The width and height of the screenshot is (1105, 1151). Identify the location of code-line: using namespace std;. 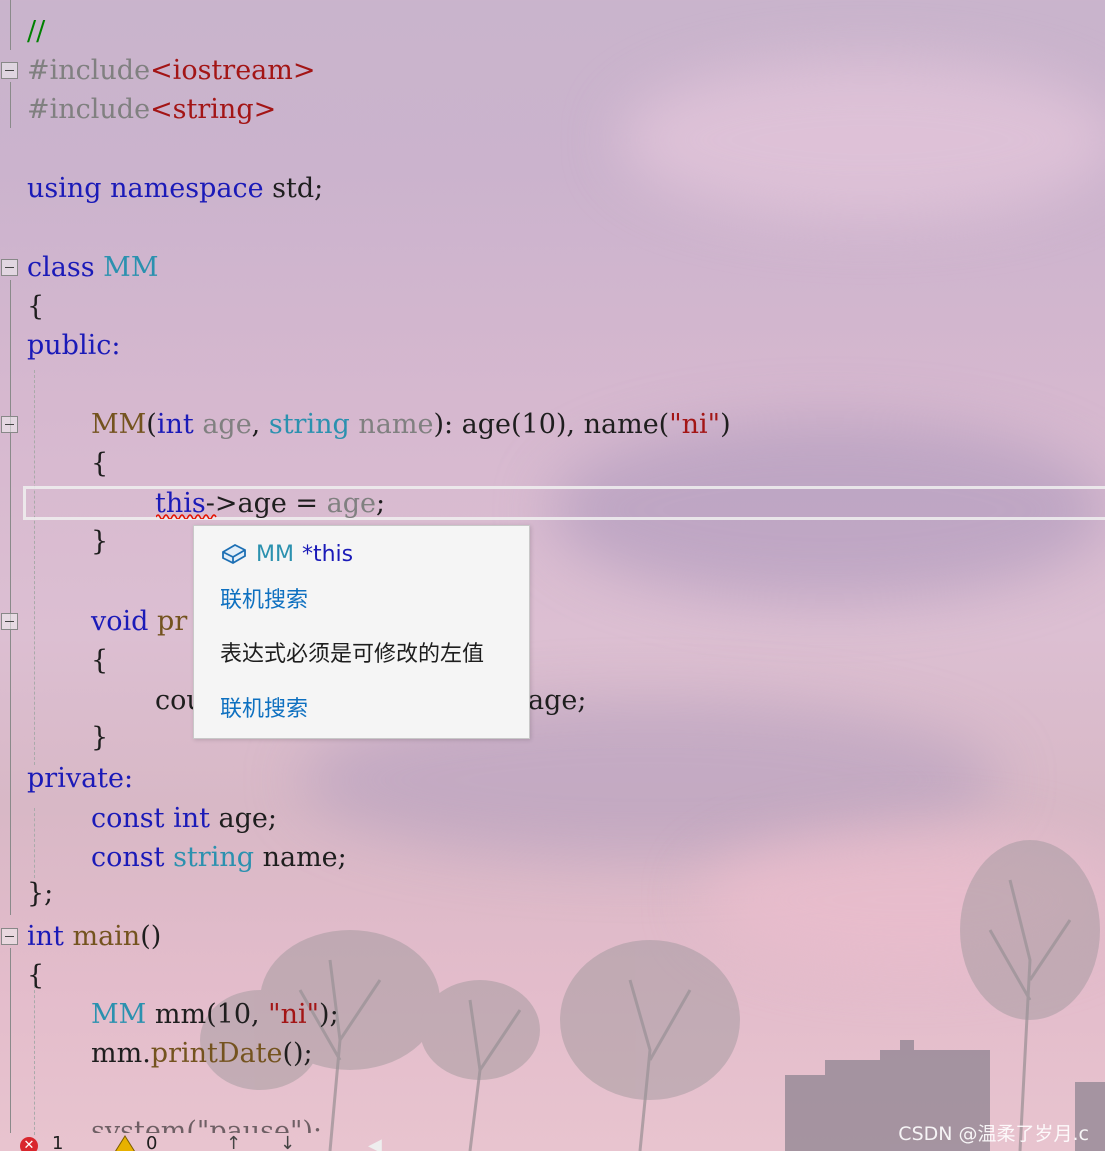
(175, 188).